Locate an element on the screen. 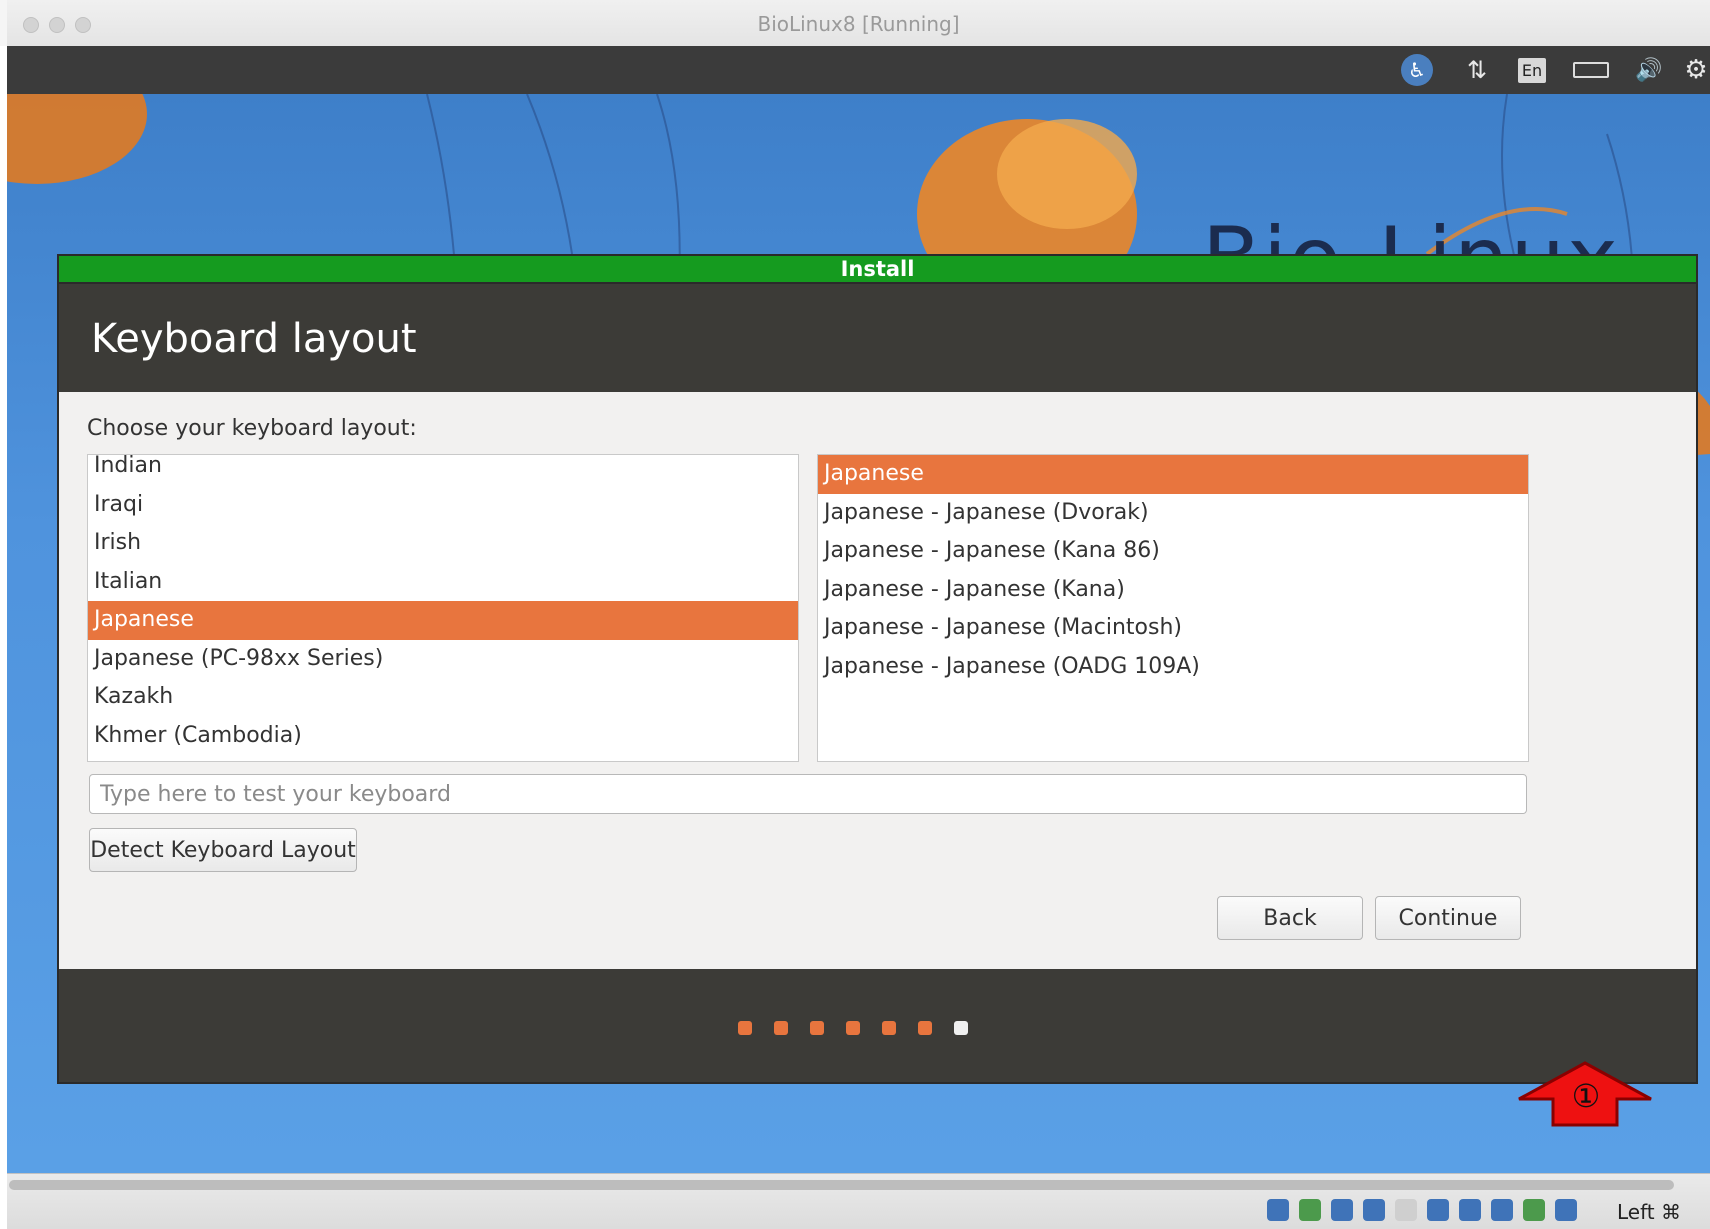 The width and height of the screenshot is (1710, 1229). install-dialog-footer is located at coordinates (877, 1025).